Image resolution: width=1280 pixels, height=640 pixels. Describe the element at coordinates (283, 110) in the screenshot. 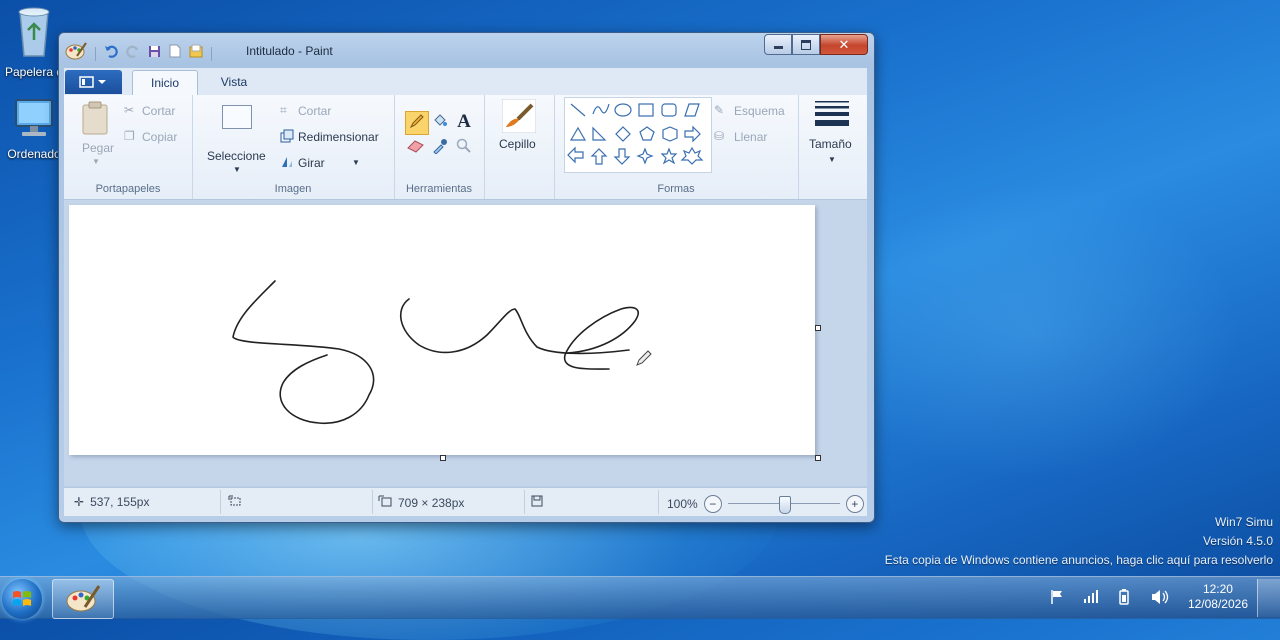

I see `crop-icon: ⌗` at that location.